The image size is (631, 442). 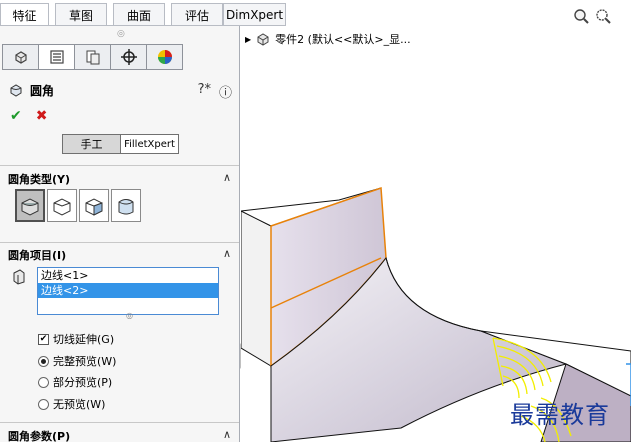 I want to click on section-title-fillet-params: 圆角参数(P), so click(x=39, y=435).